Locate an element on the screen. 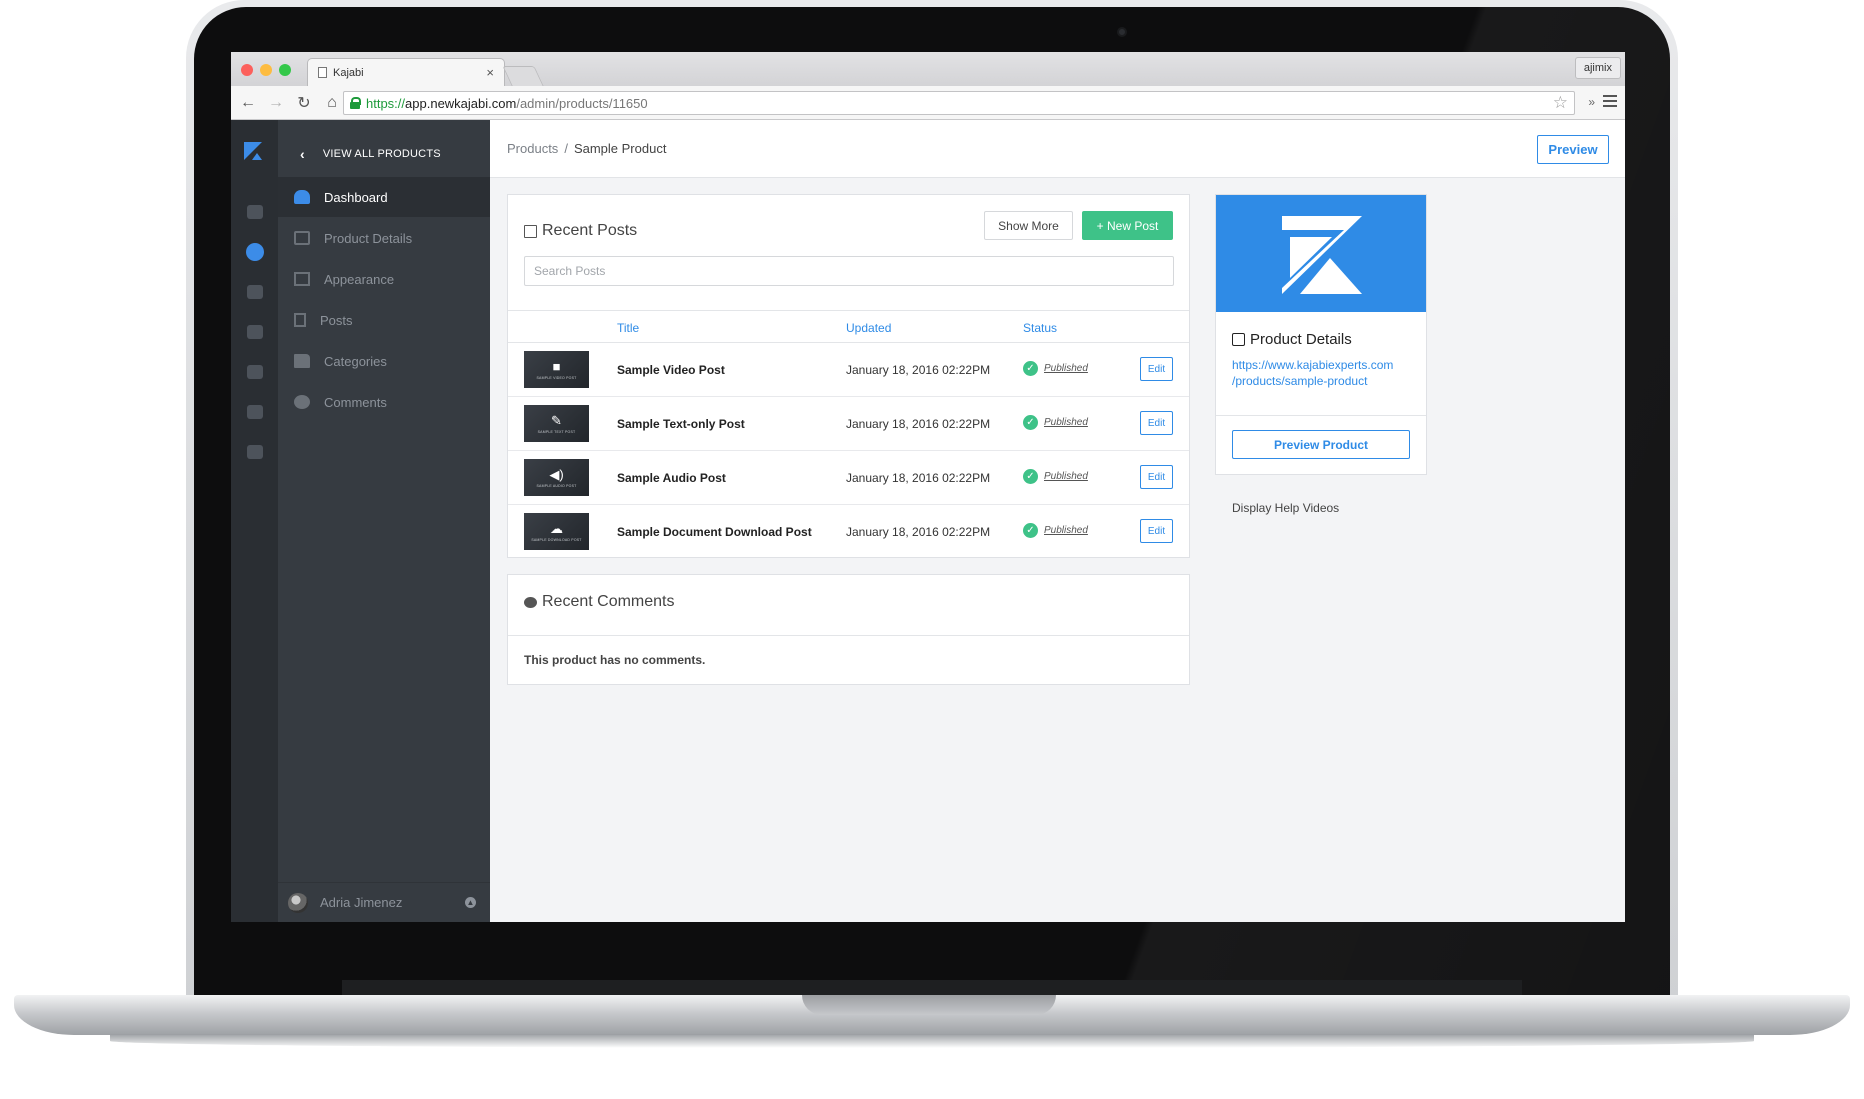 The image size is (1864, 1099). breadcrumb-products: Products is located at coordinates (532, 148).